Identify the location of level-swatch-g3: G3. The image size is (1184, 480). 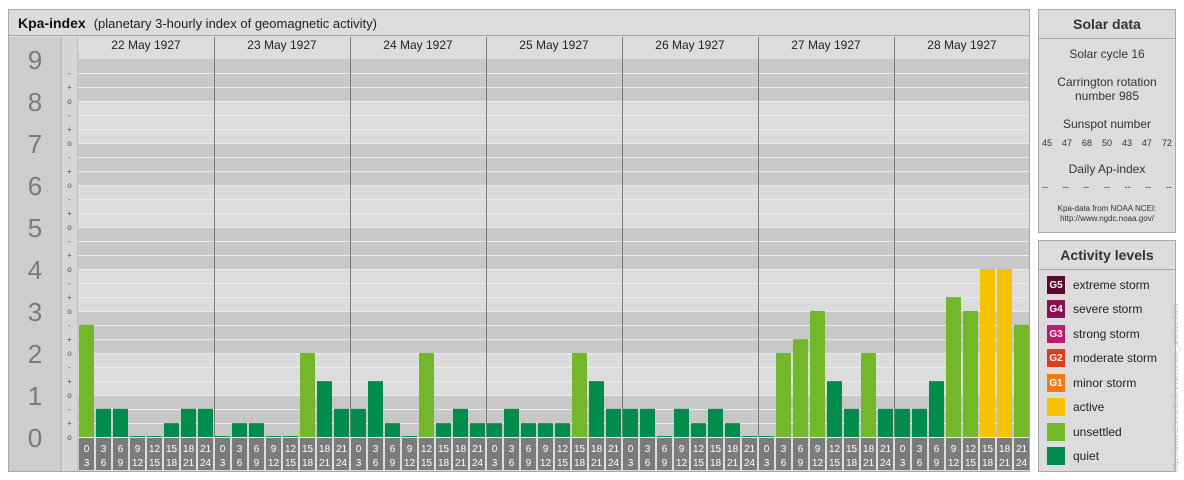
(1056, 334).